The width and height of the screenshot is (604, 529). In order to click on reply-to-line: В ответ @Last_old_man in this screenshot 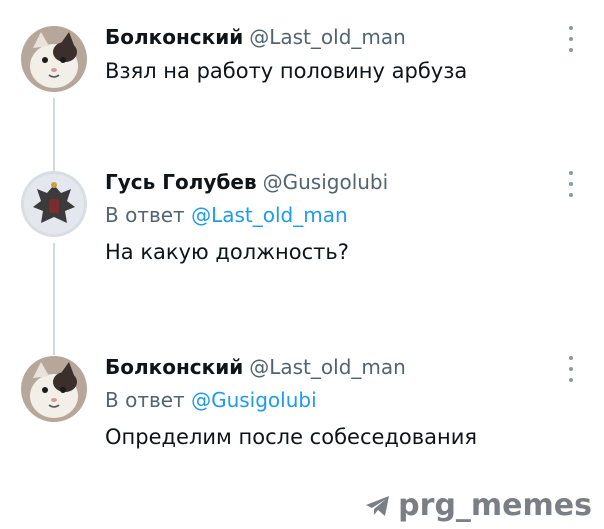, I will do `click(334, 215)`.